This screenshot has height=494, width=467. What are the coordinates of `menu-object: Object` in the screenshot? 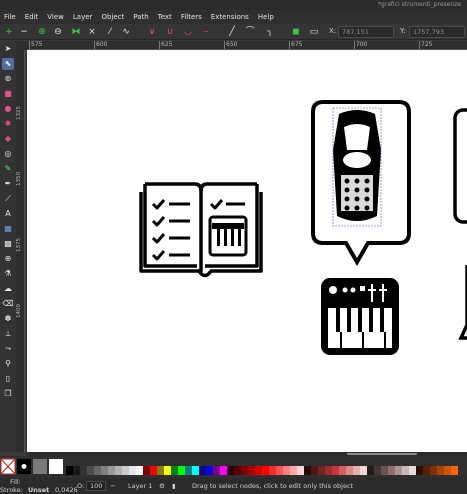 It's located at (112, 17).